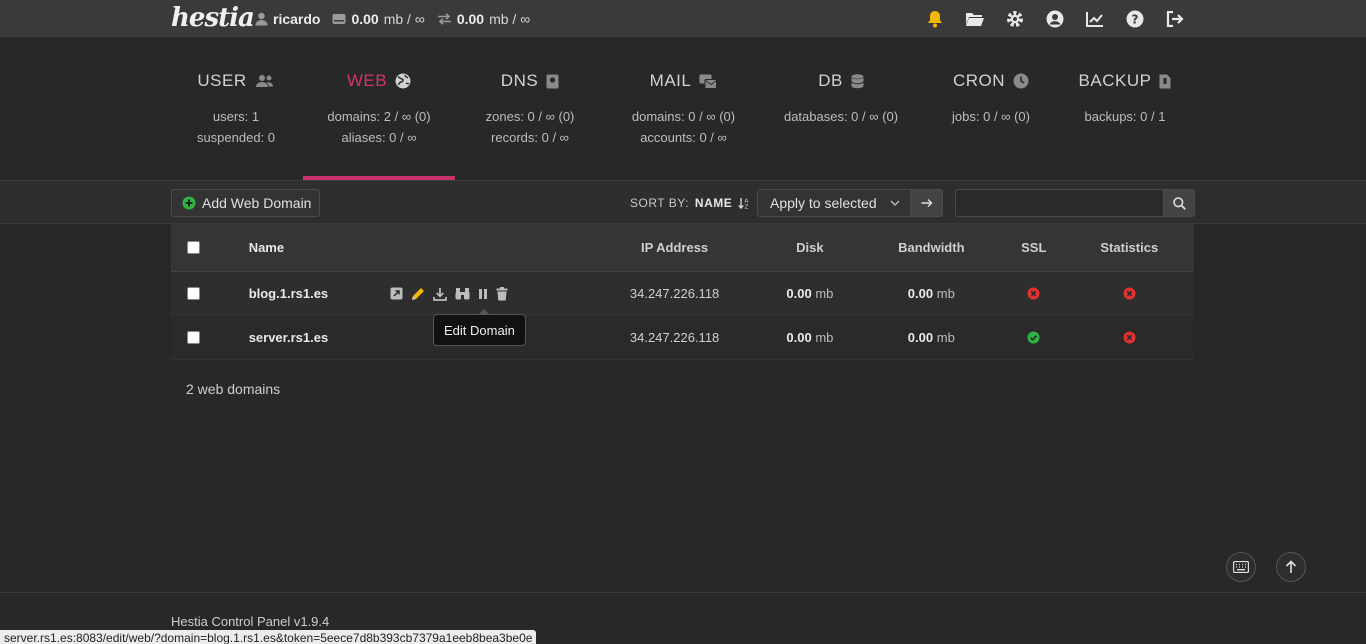  What do you see at coordinates (483, 294) in the screenshot?
I see `pause-icon` at bounding box center [483, 294].